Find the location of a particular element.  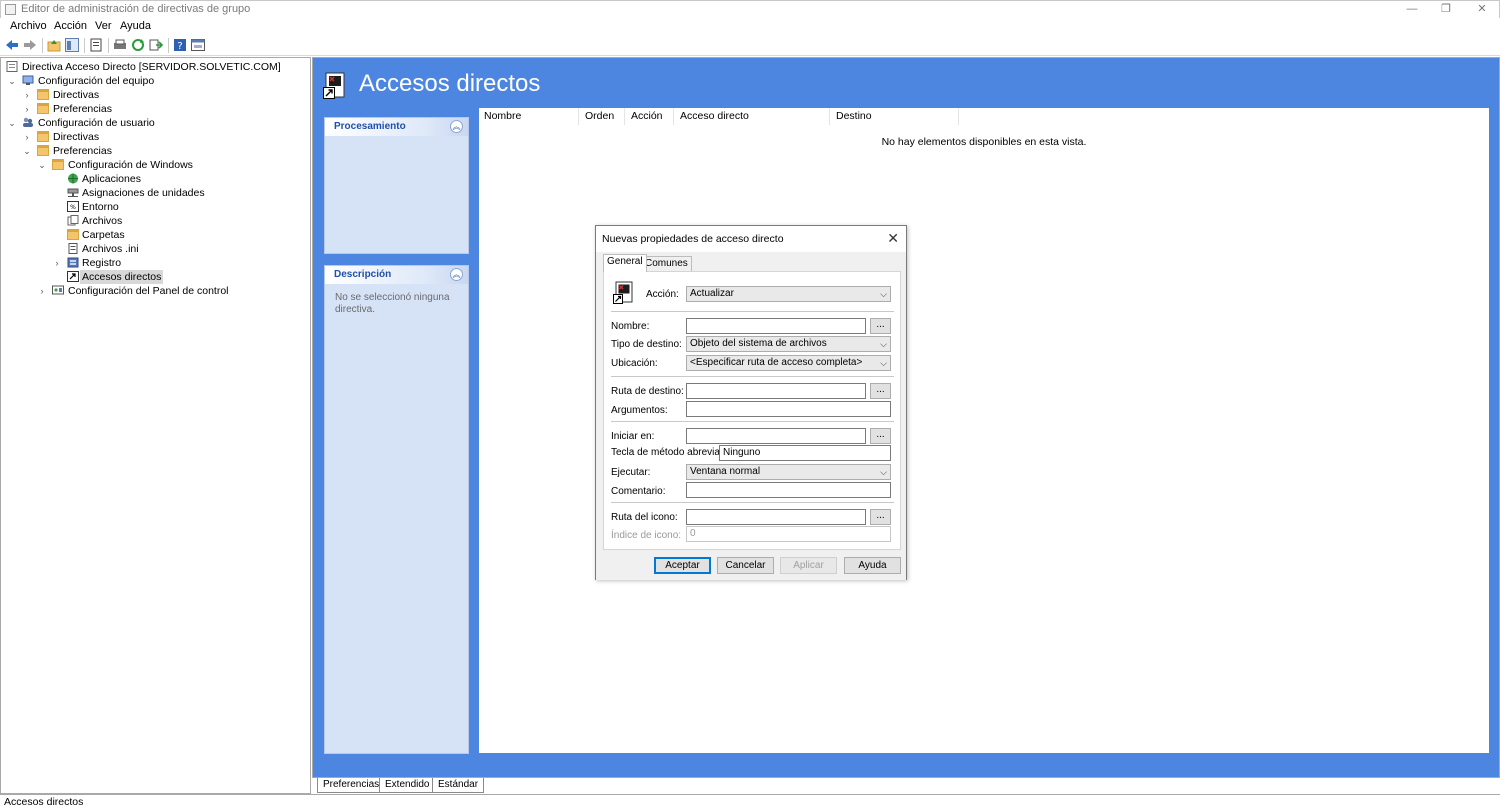

ejecutar-select: Ventana normal ⌵ is located at coordinates (788, 472).